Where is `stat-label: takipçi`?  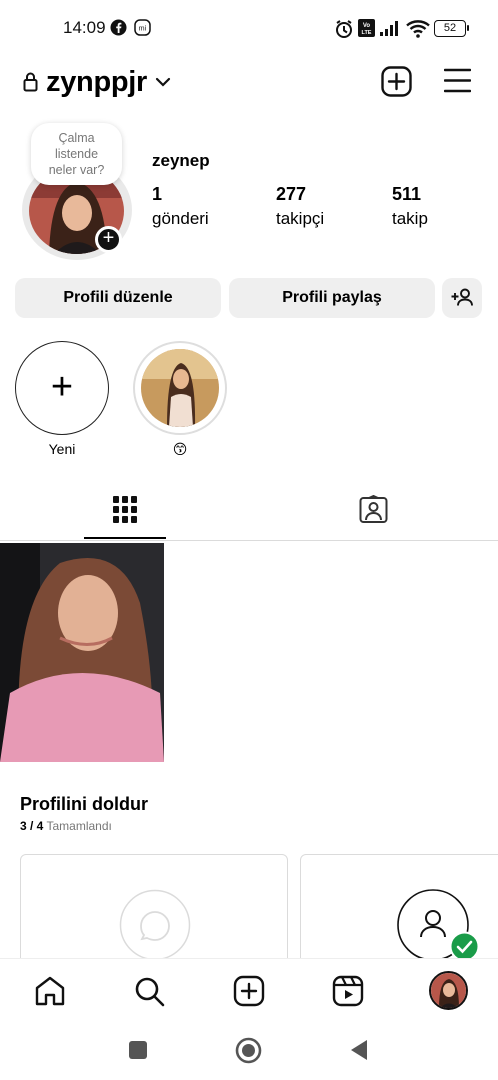
stat-label: takipçi is located at coordinates (300, 218).